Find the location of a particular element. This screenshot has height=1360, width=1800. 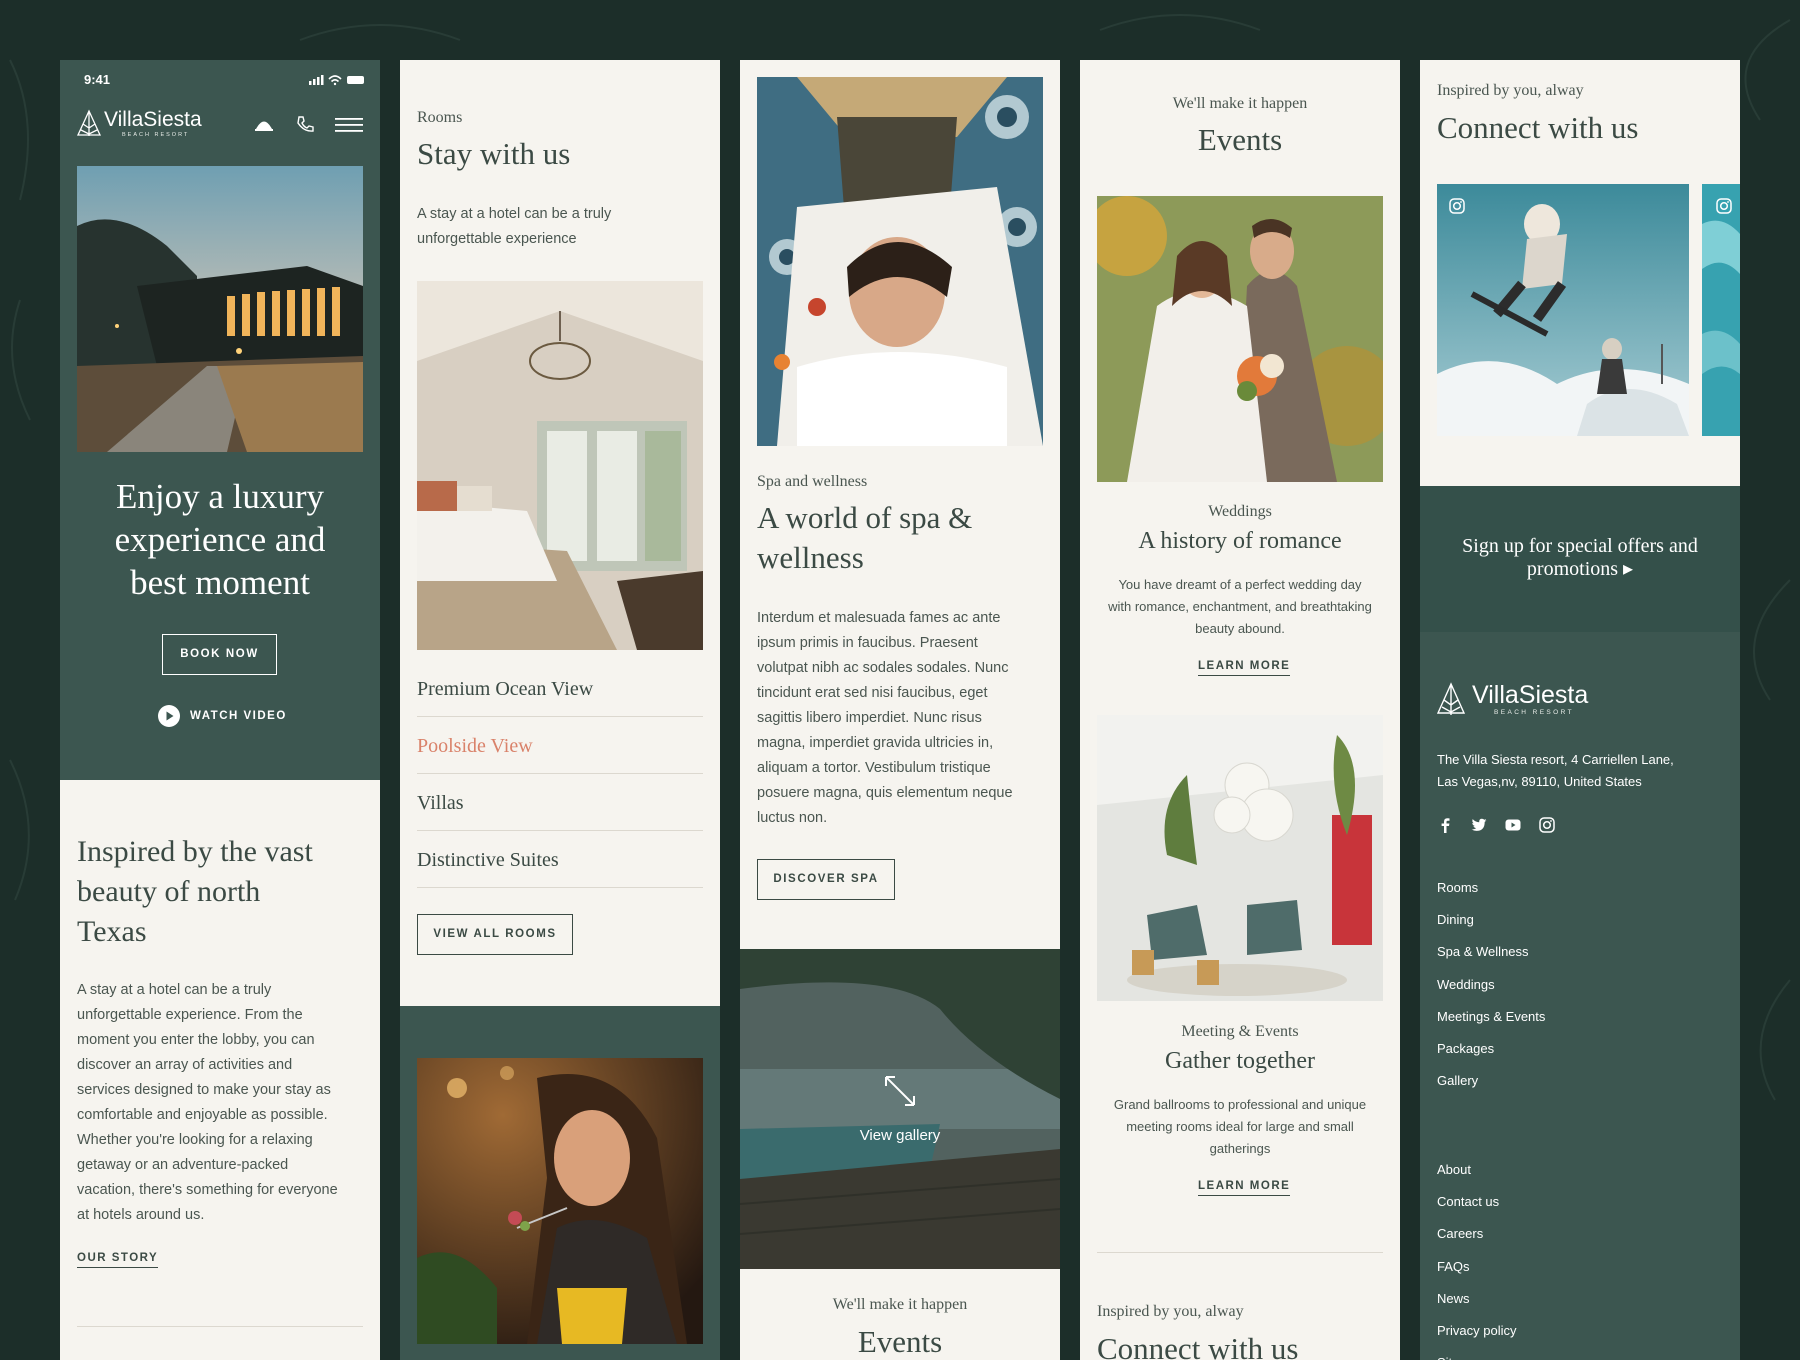

events-peek-title: Events is located at coordinates (900, 1342).